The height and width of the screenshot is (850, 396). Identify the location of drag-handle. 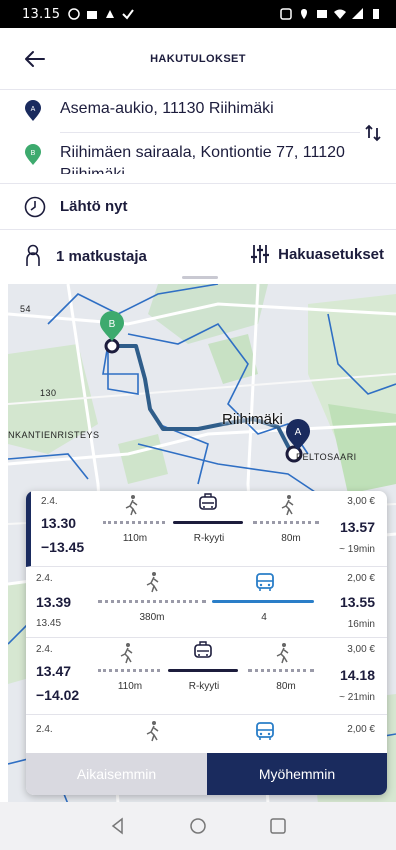
(200, 277).